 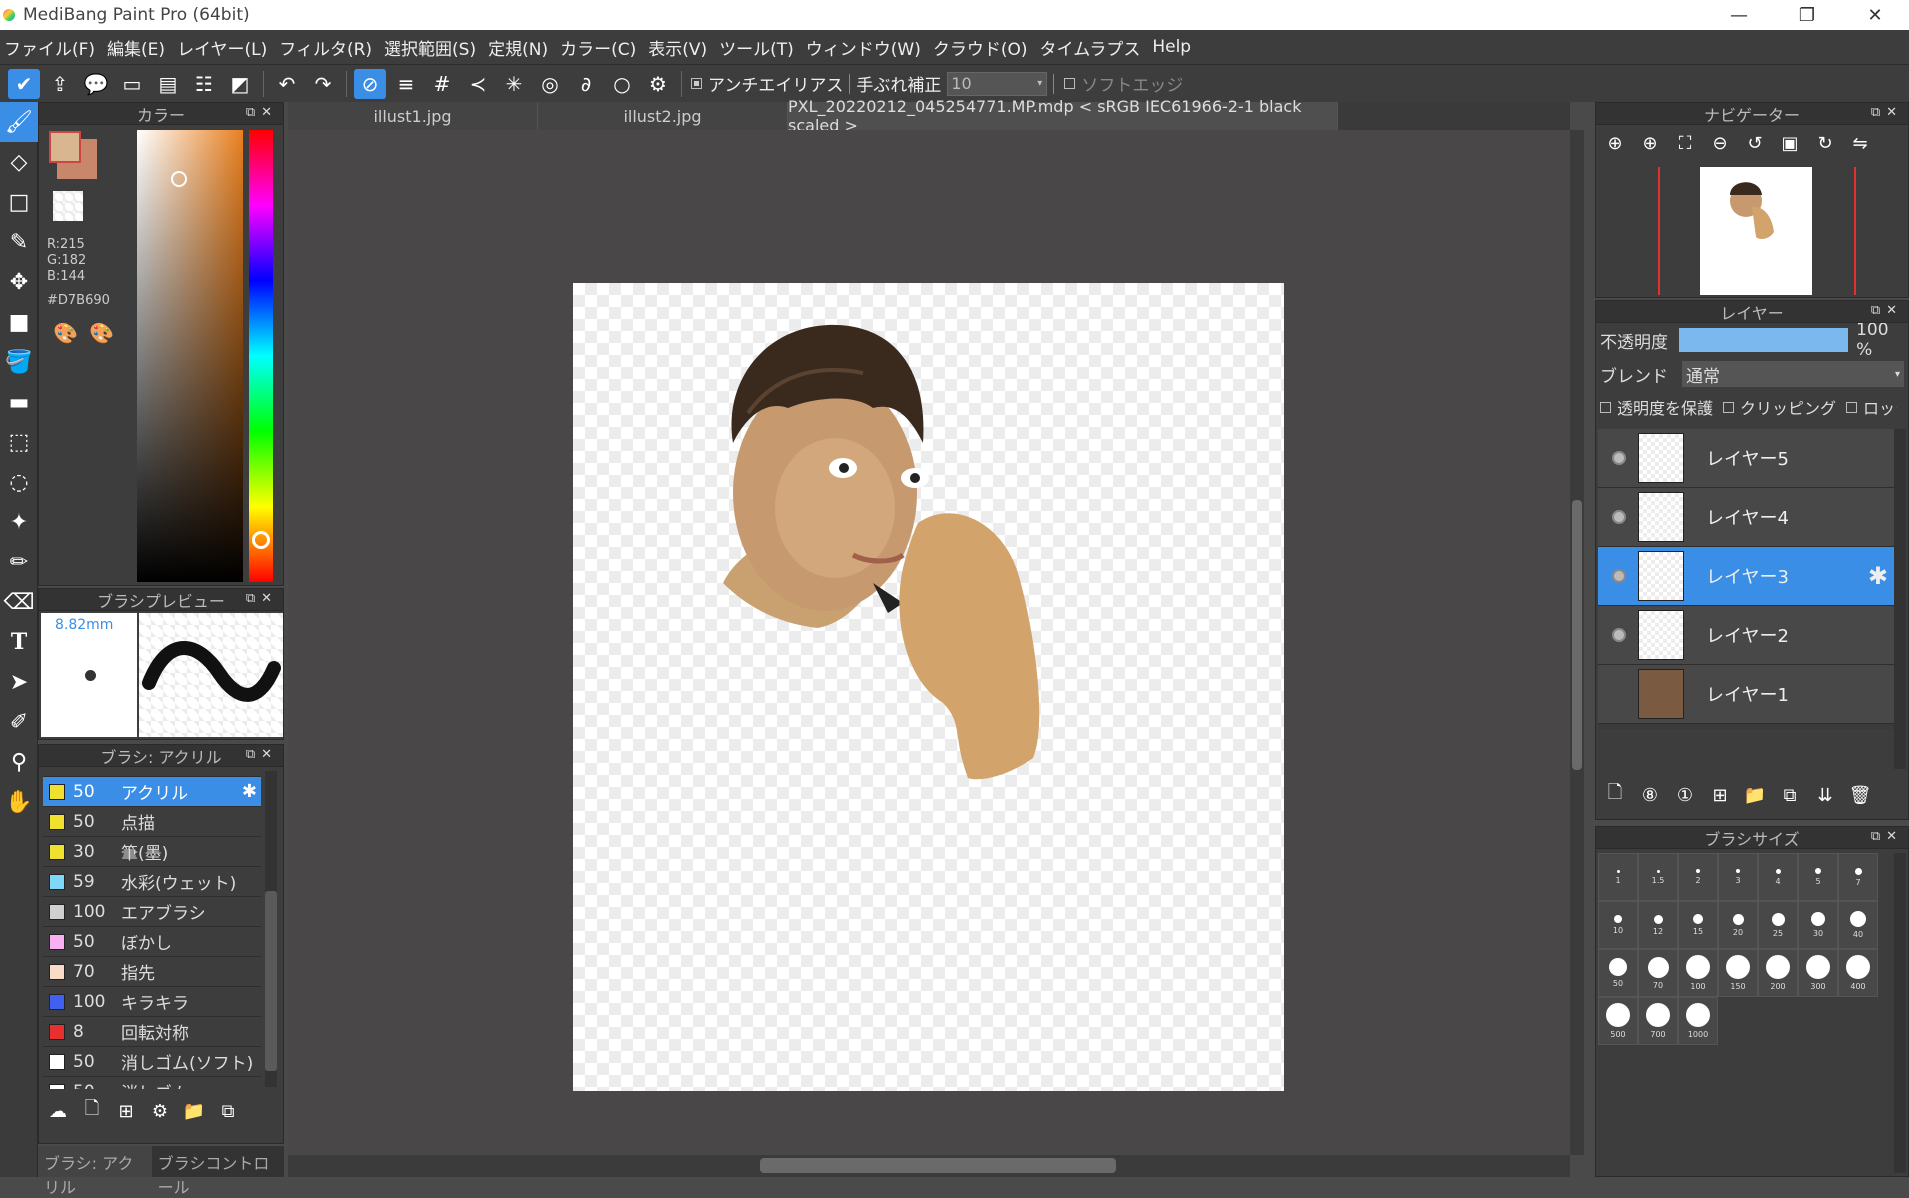 What do you see at coordinates (152, 852) in the screenshot?
I see `brush-item-ink: 30 筆(墨)` at bounding box center [152, 852].